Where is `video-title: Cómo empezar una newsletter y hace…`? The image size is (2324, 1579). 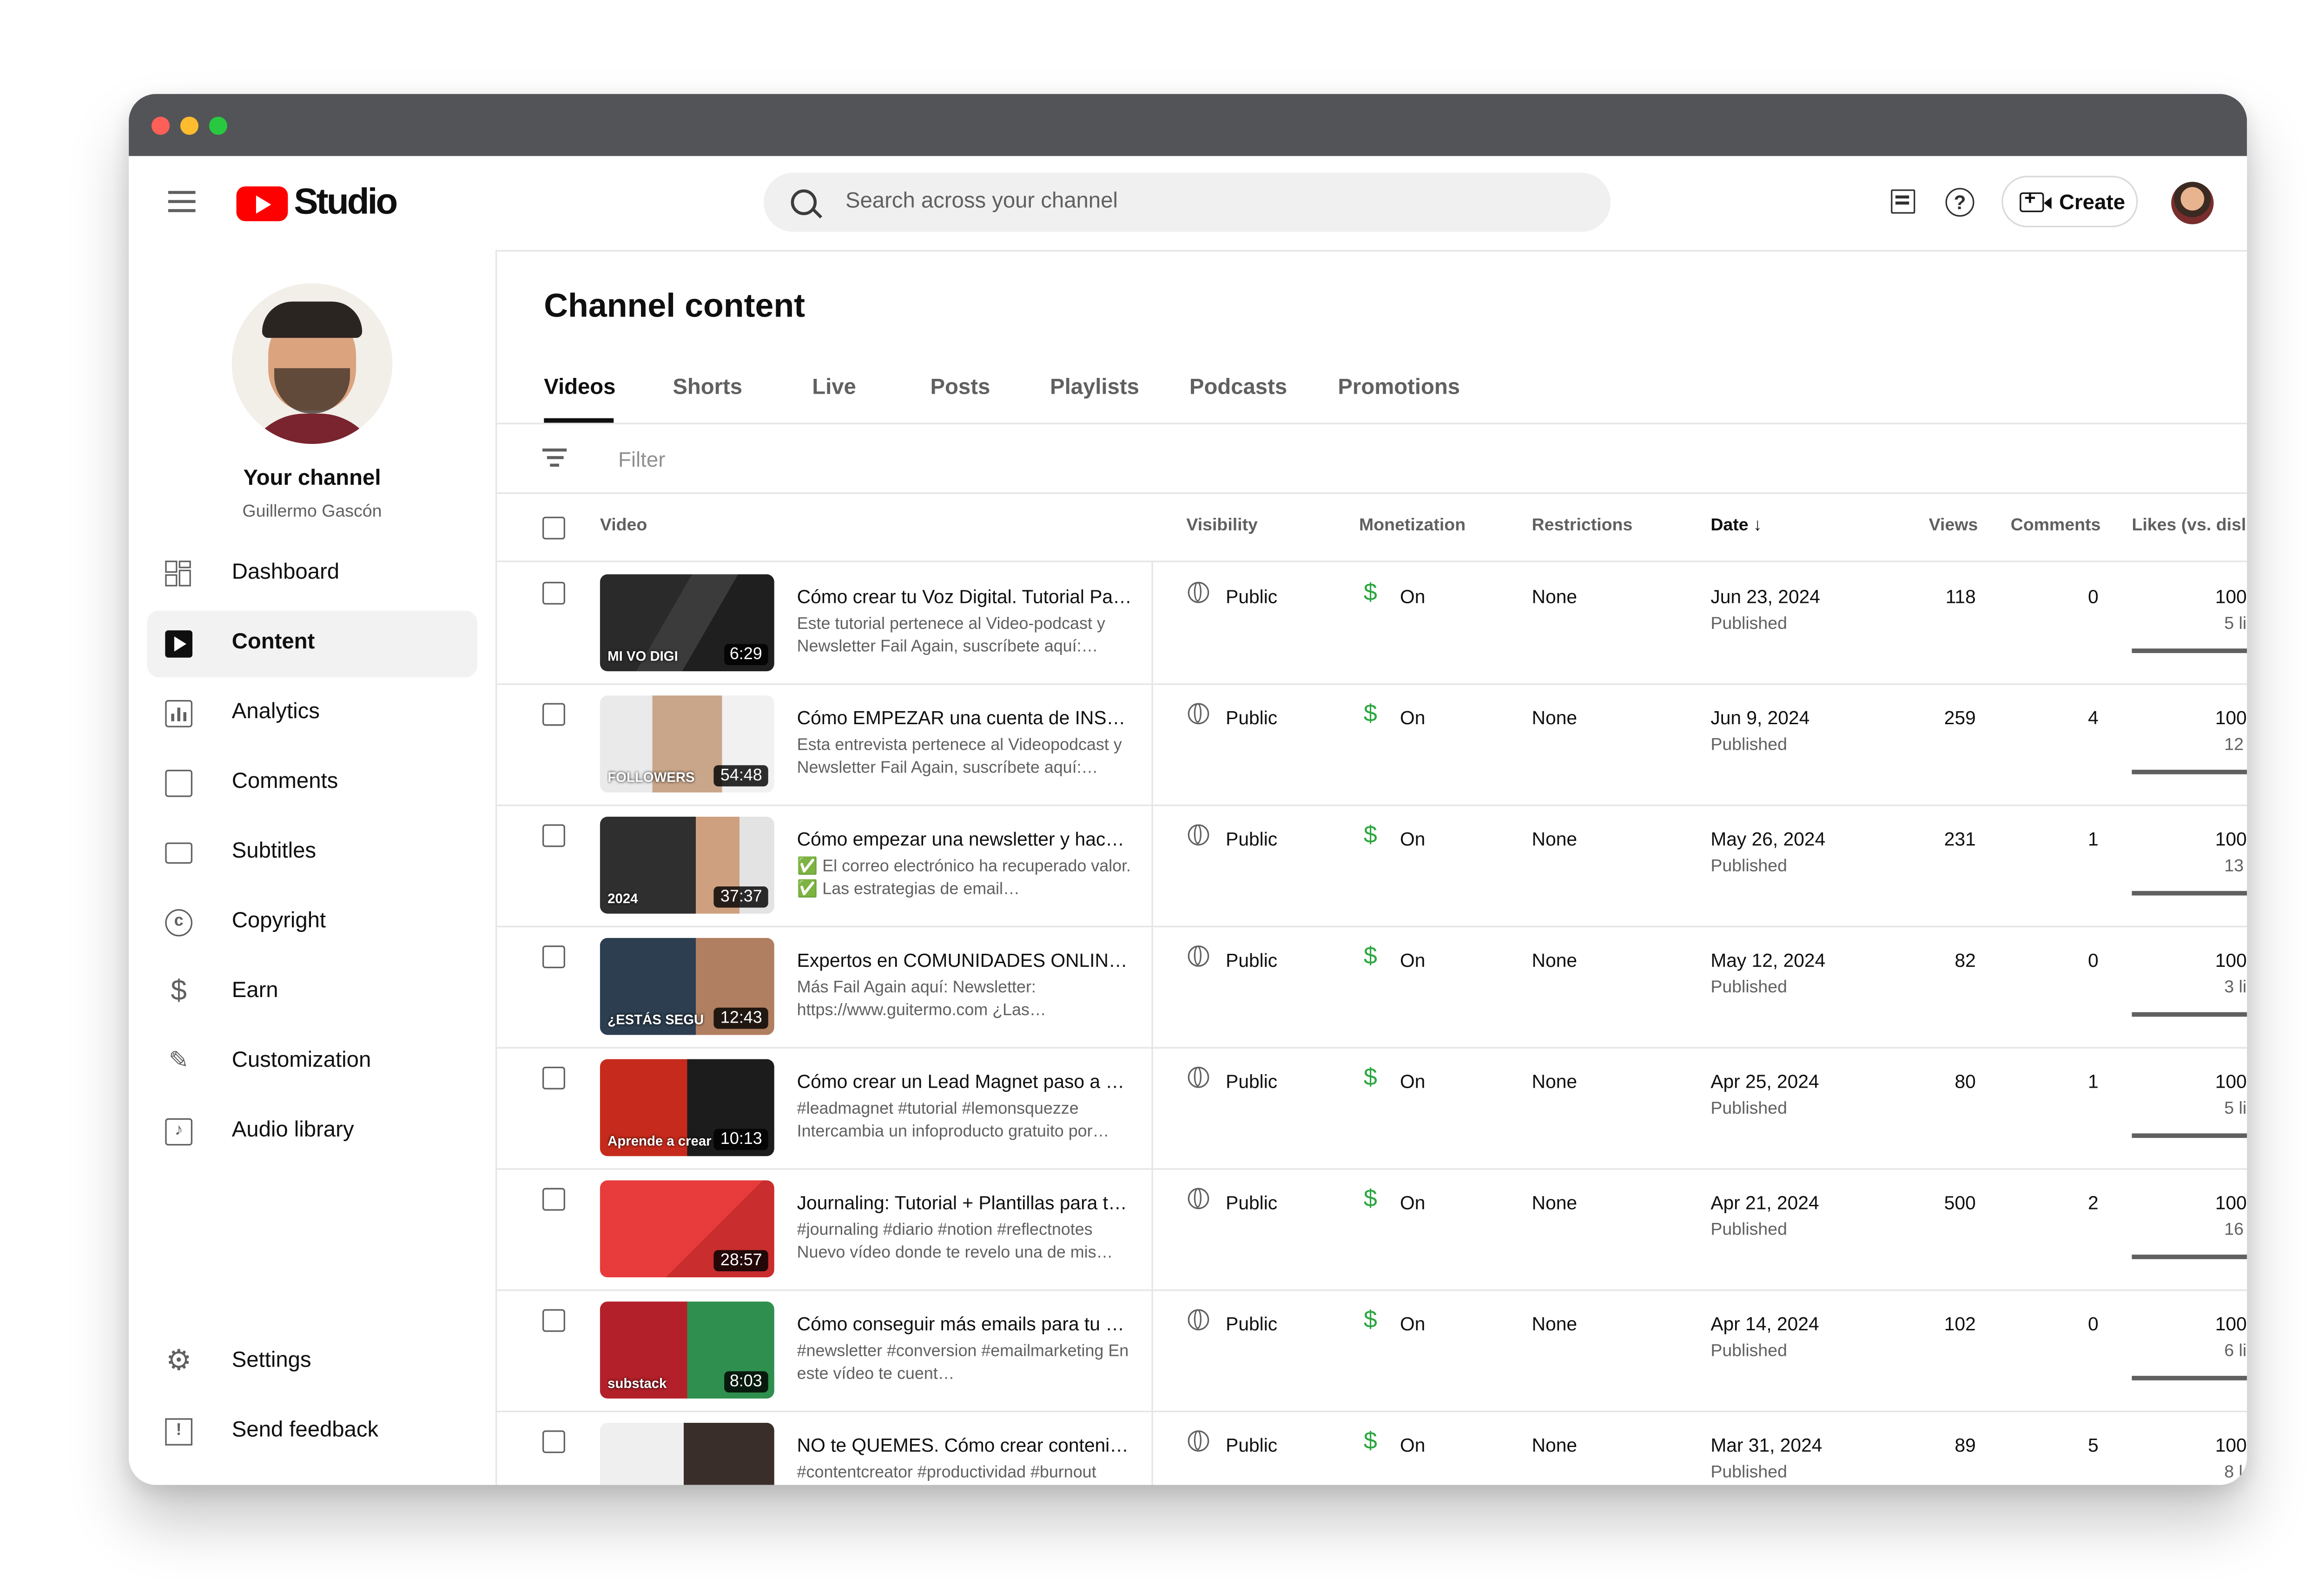
video-title: Cómo empezar una newsletter y hace… is located at coordinates (965, 839).